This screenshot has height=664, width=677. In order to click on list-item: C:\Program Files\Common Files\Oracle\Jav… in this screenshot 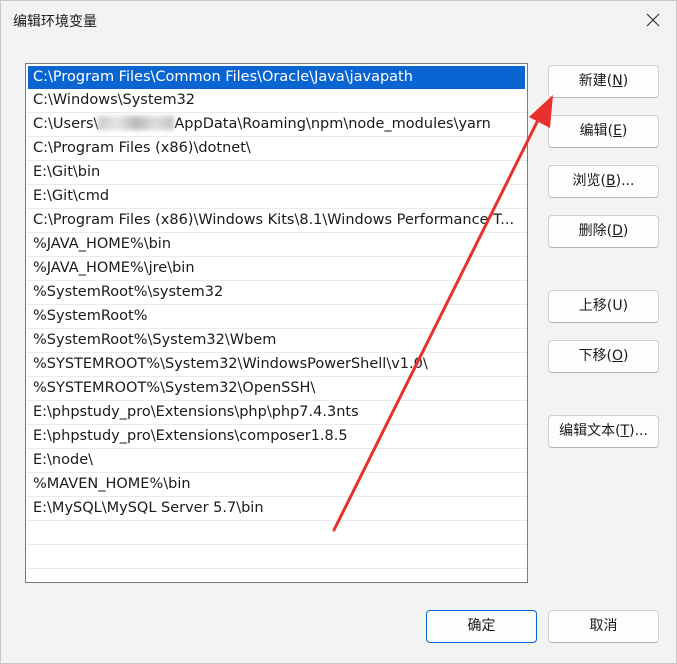, I will do `click(276, 77)`.